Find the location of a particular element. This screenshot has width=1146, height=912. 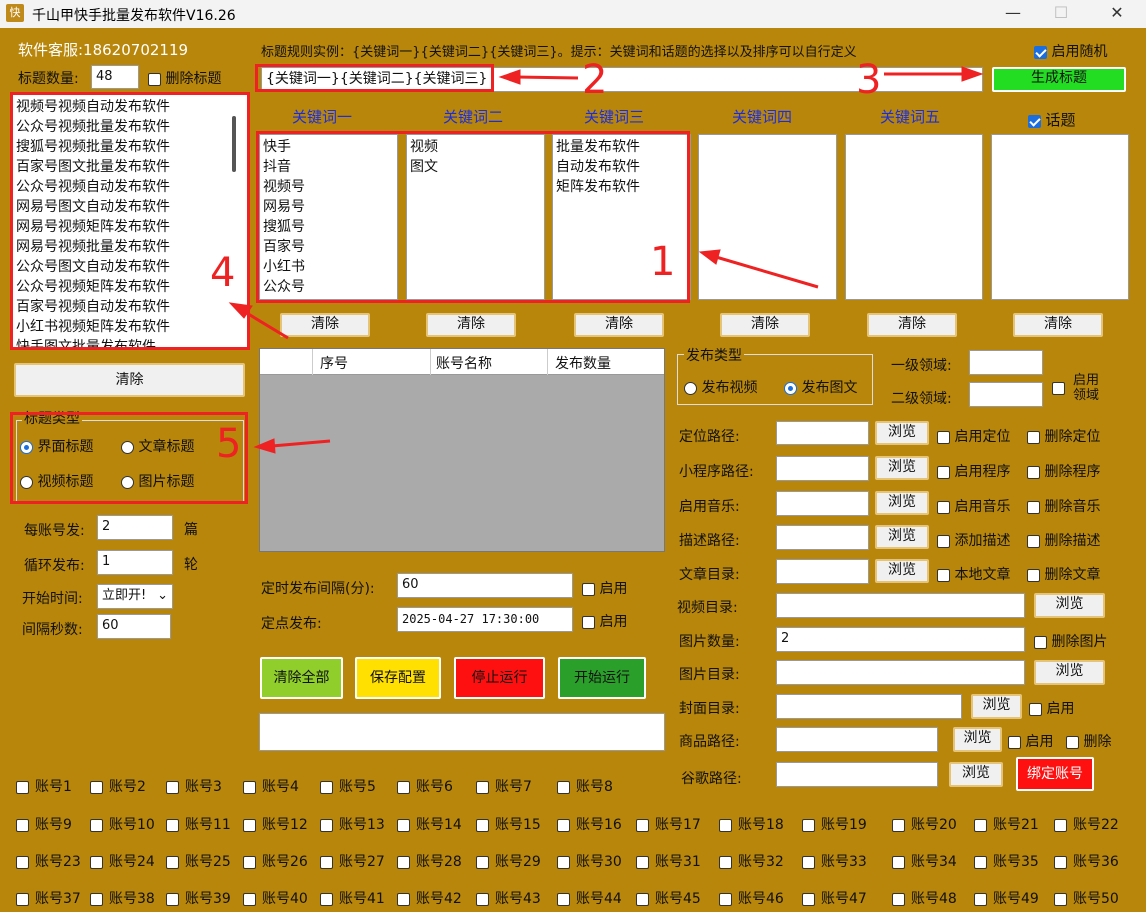

arrow-5-shaft is located at coordinates (301, 443).